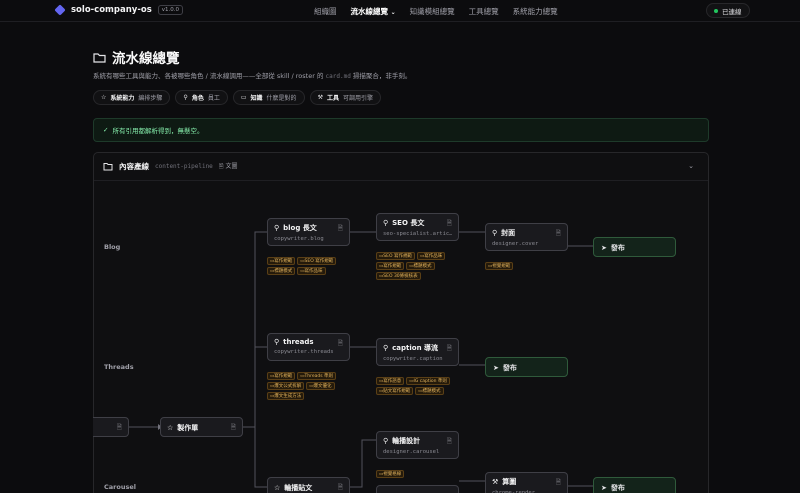  Describe the element at coordinates (120, 487) in the screenshot. I see `lane-label-carousel: Carousel` at that location.